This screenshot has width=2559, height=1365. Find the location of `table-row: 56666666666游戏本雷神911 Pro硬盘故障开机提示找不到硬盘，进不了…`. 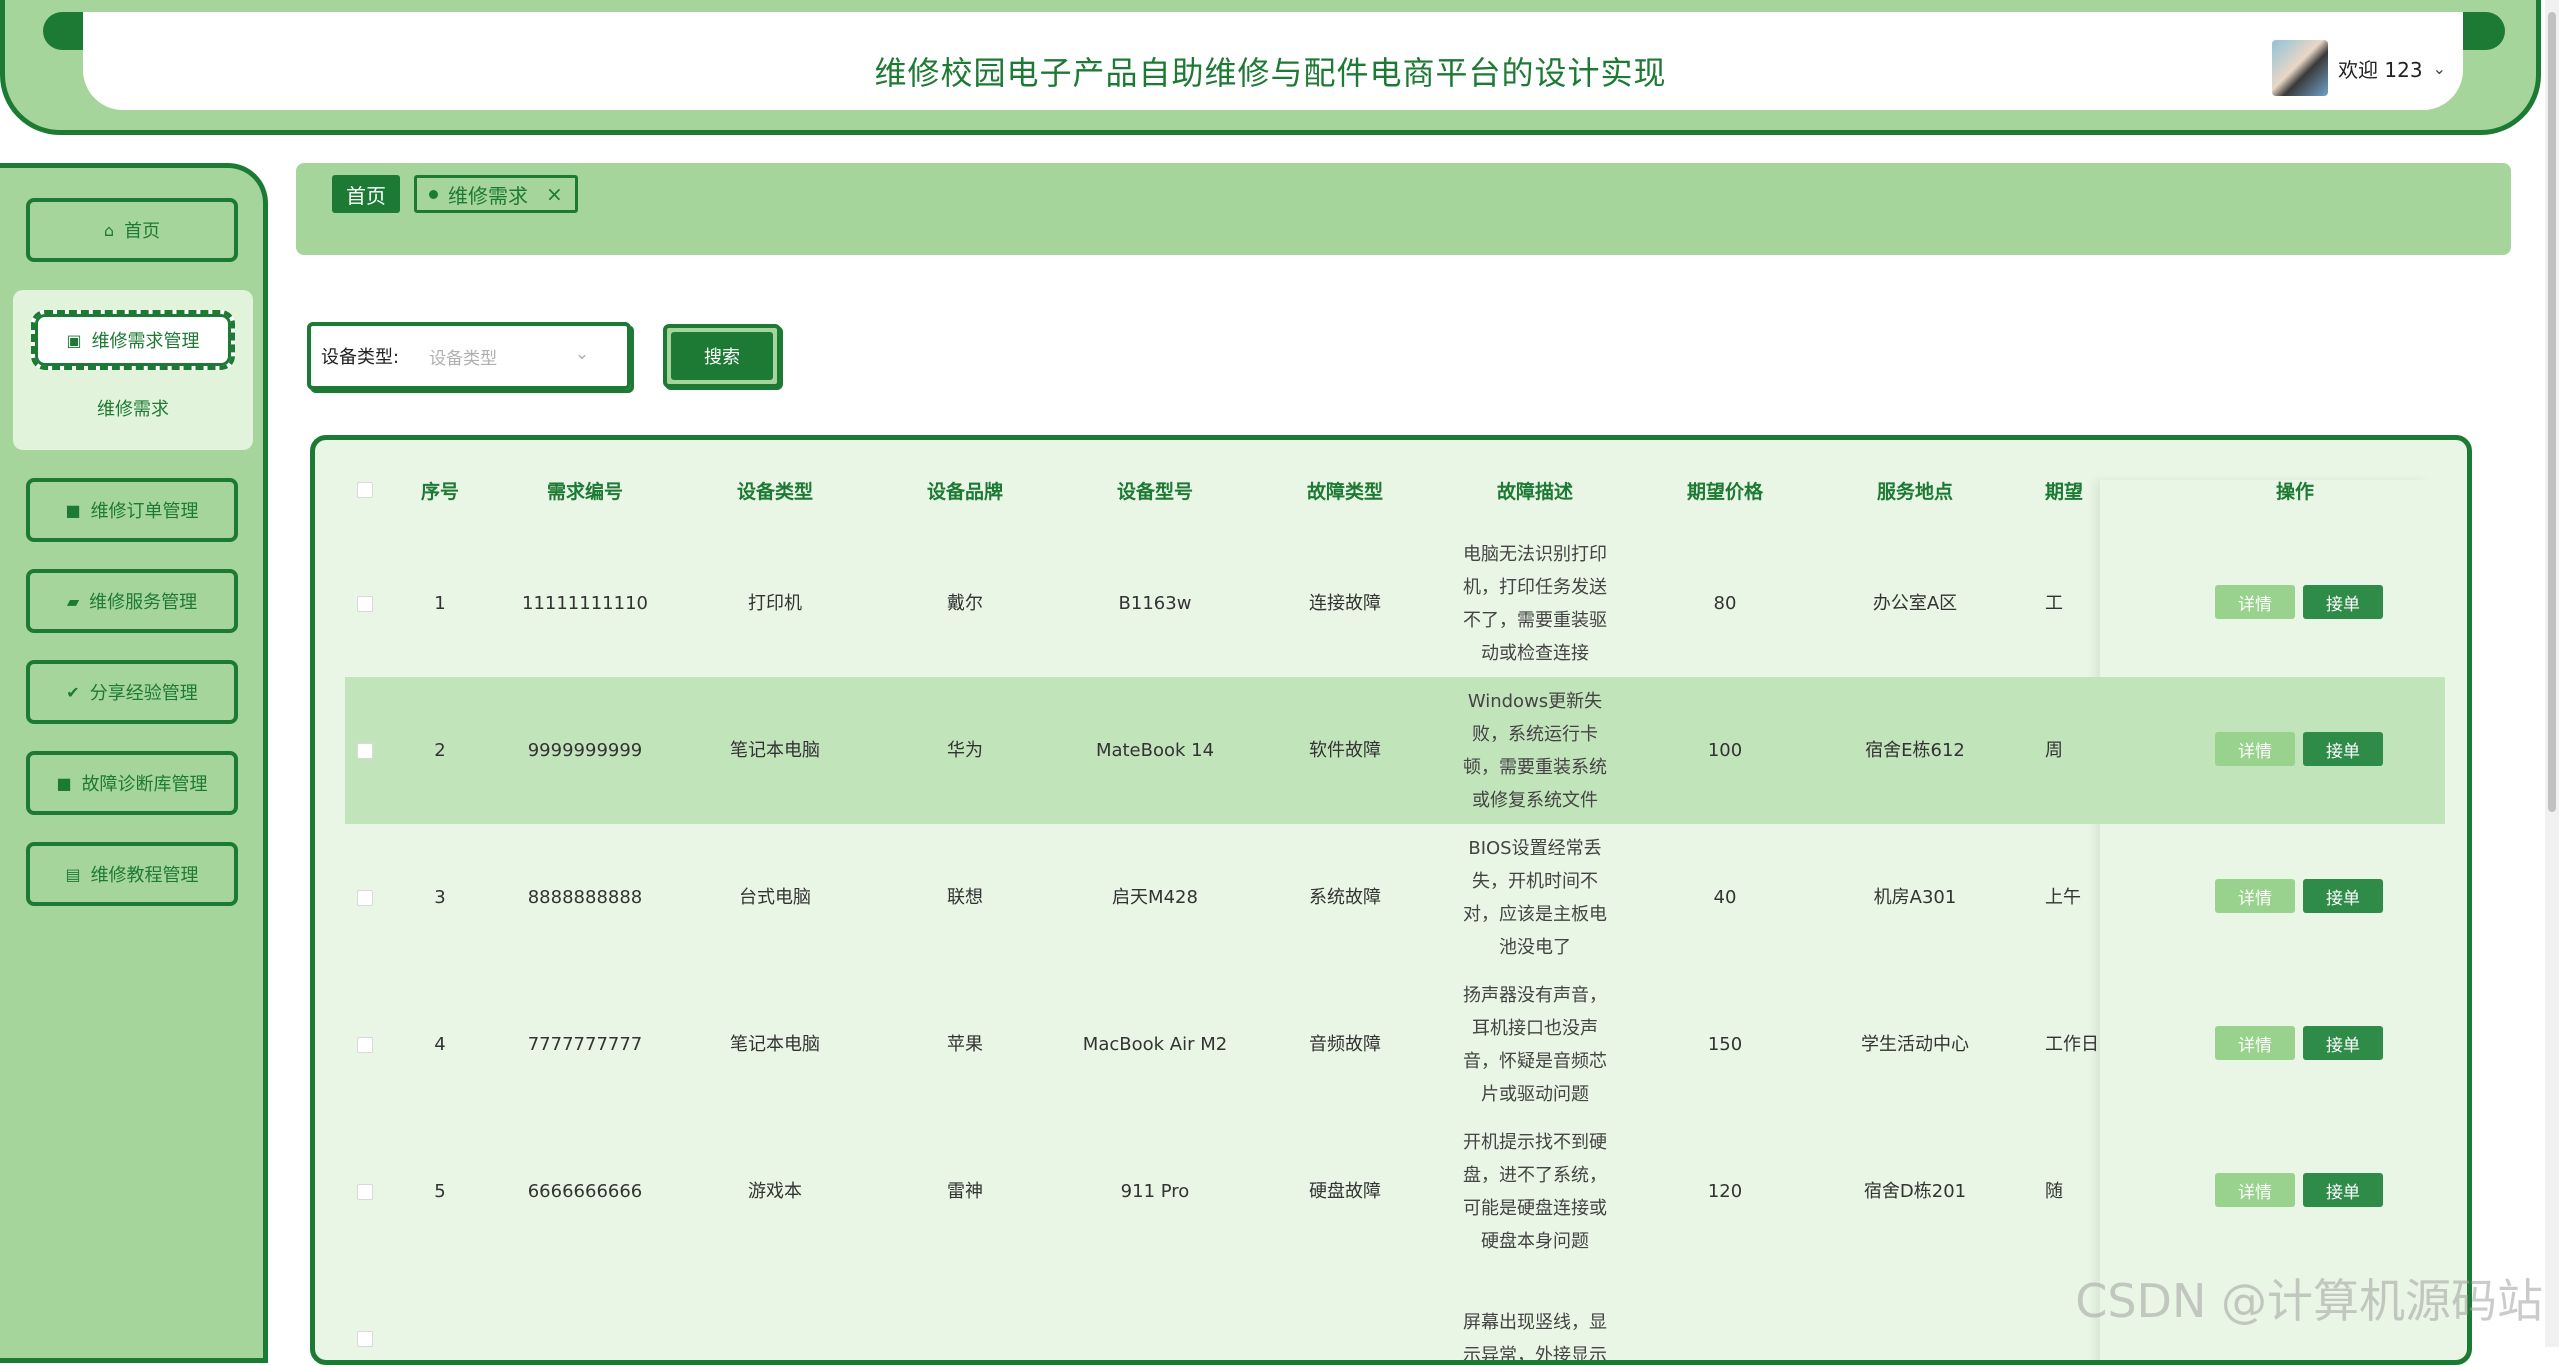

table-row: 56666666666游戏本雷神911 Pro硬盘故障开机提示找不到硬盘，进不了… is located at coordinates (1395, 1191).